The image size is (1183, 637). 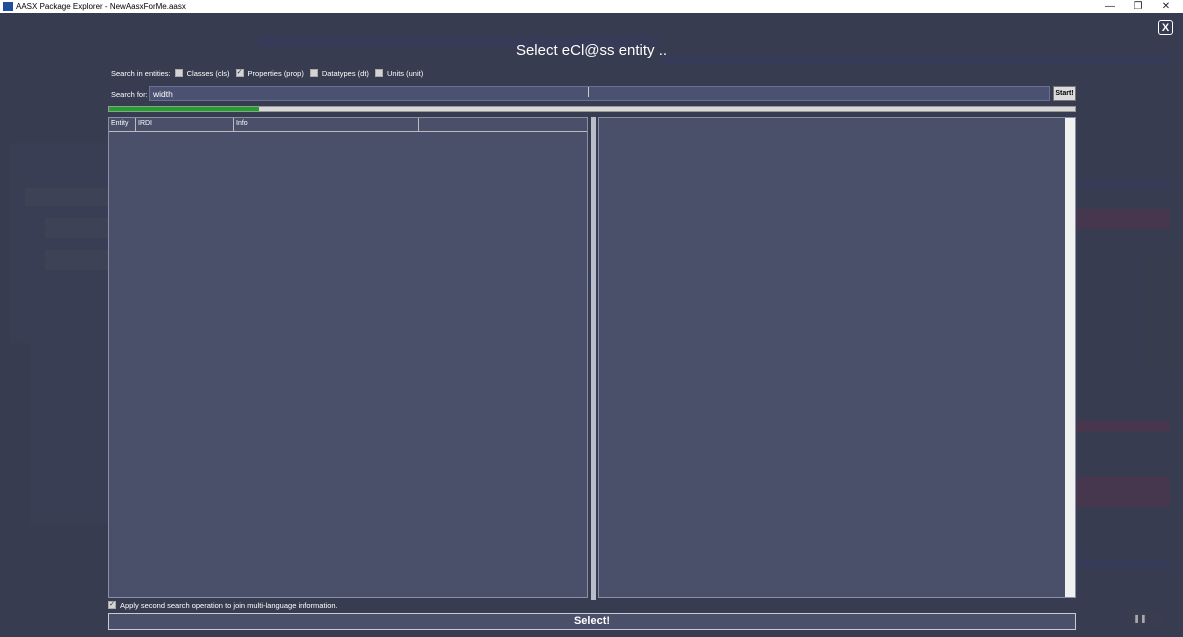 What do you see at coordinates (599, 93) in the screenshot?
I see `search-input` at bounding box center [599, 93].